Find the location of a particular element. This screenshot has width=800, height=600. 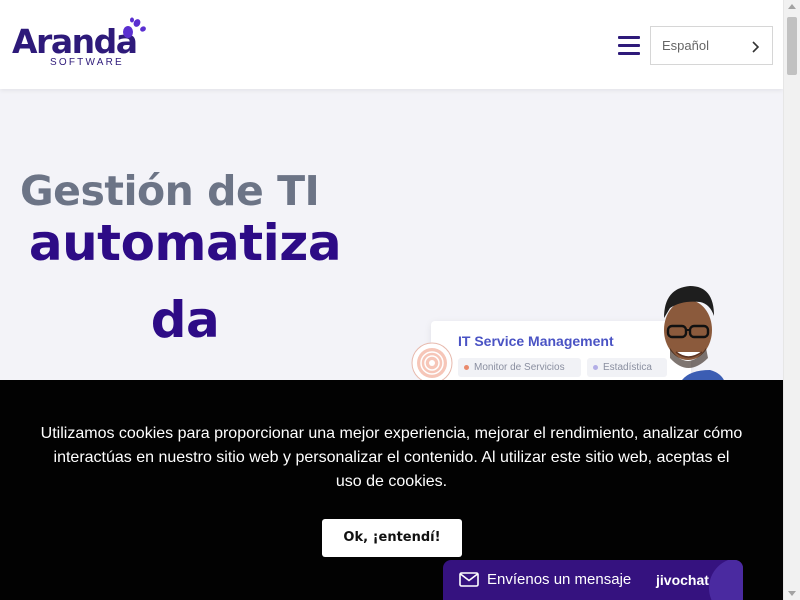

language-label: Español is located at coordinates (685, 45).